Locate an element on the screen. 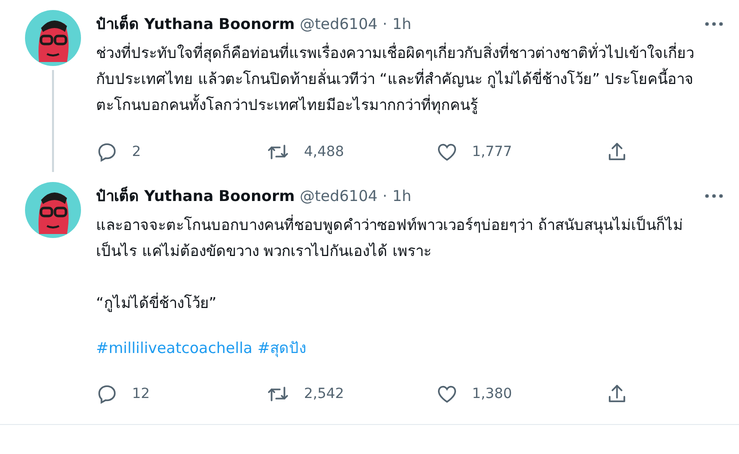 This screenshot has height=454, width=739. tweet-text: ช่วงที่ประทับใจที่สุดก็คือท่อนที่แรพเรื่องความเชื่อผิดๆเกี่ยวกับสิ่งที่ชาวต่างชาติทั่วไปเข้าใจเกี่ยวกับประเทศไทย แล้วตะโกนปิดท้ายลั่นเวทีว่า “และที่สำคัญนะ กูไม่ได้ขี่ช้างโว้ย” ประโยคนี้อาจตะโกนบอกคนทั้งโลกว่าประเทศไทยมีอะไรมากกว่าที่ทุกคนรู้ is located at coordinates (395, 79).